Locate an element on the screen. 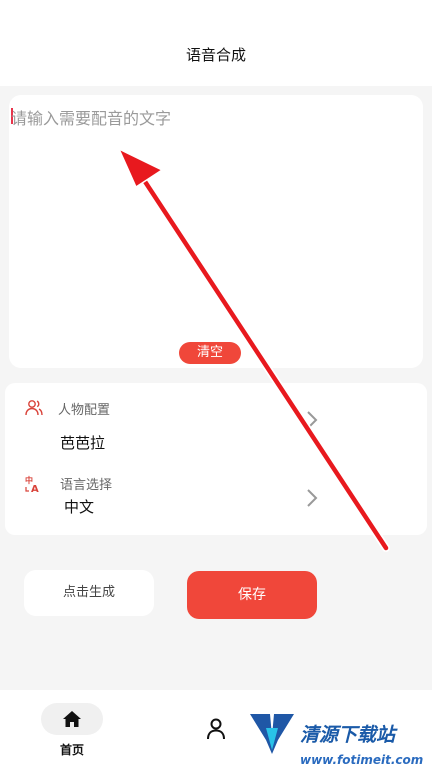  header: 语音合成 is located at coordinates (216, 43).